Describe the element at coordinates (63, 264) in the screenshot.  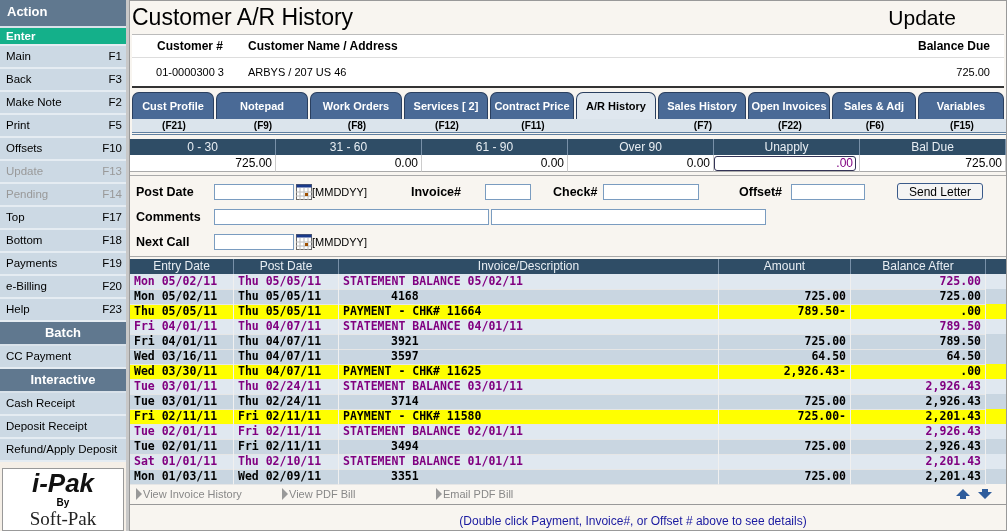
I see `sidebar-item: Payments F19` at that location.